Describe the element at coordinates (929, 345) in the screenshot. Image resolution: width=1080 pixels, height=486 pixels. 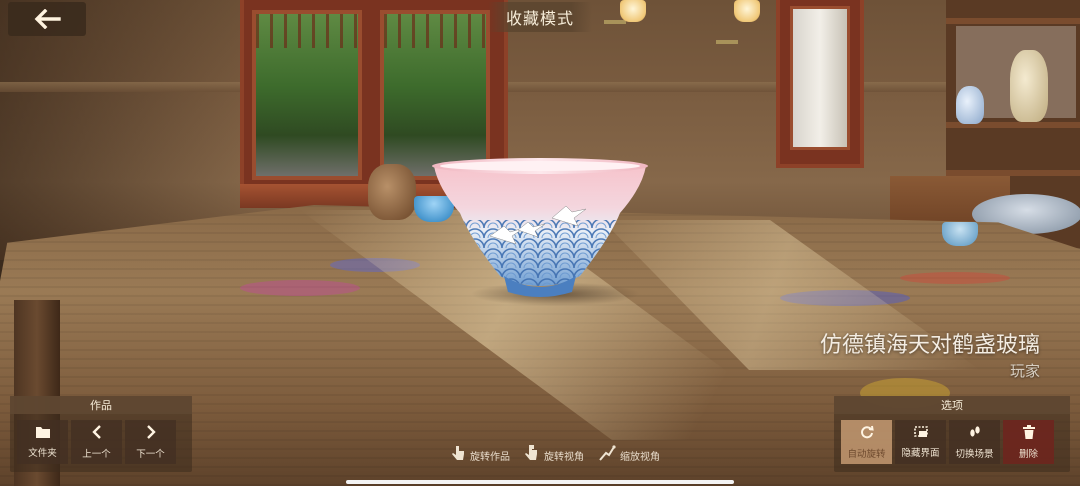
I see `artwork-name: 仿德镇海天对鹤盏玻璃` at that location.